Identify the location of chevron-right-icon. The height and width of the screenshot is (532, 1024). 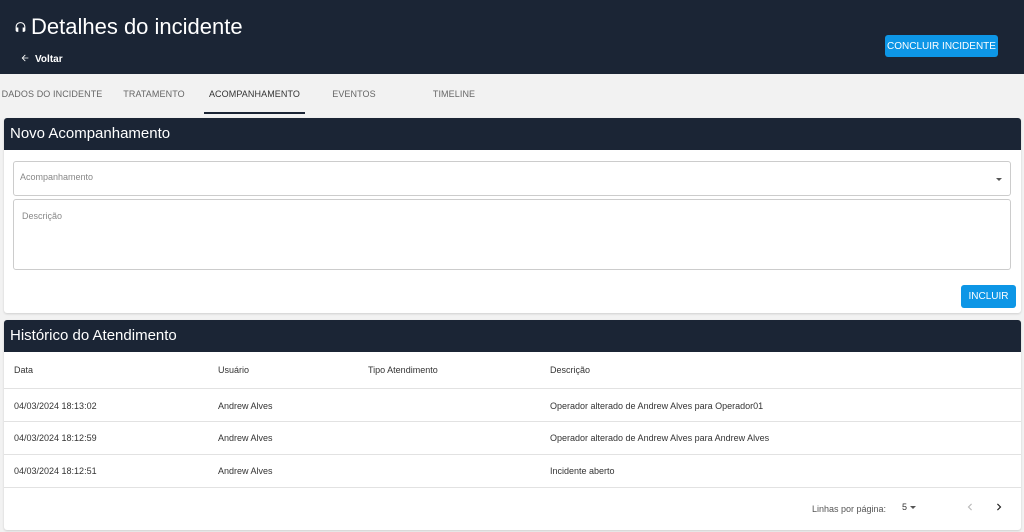
(999, 507).